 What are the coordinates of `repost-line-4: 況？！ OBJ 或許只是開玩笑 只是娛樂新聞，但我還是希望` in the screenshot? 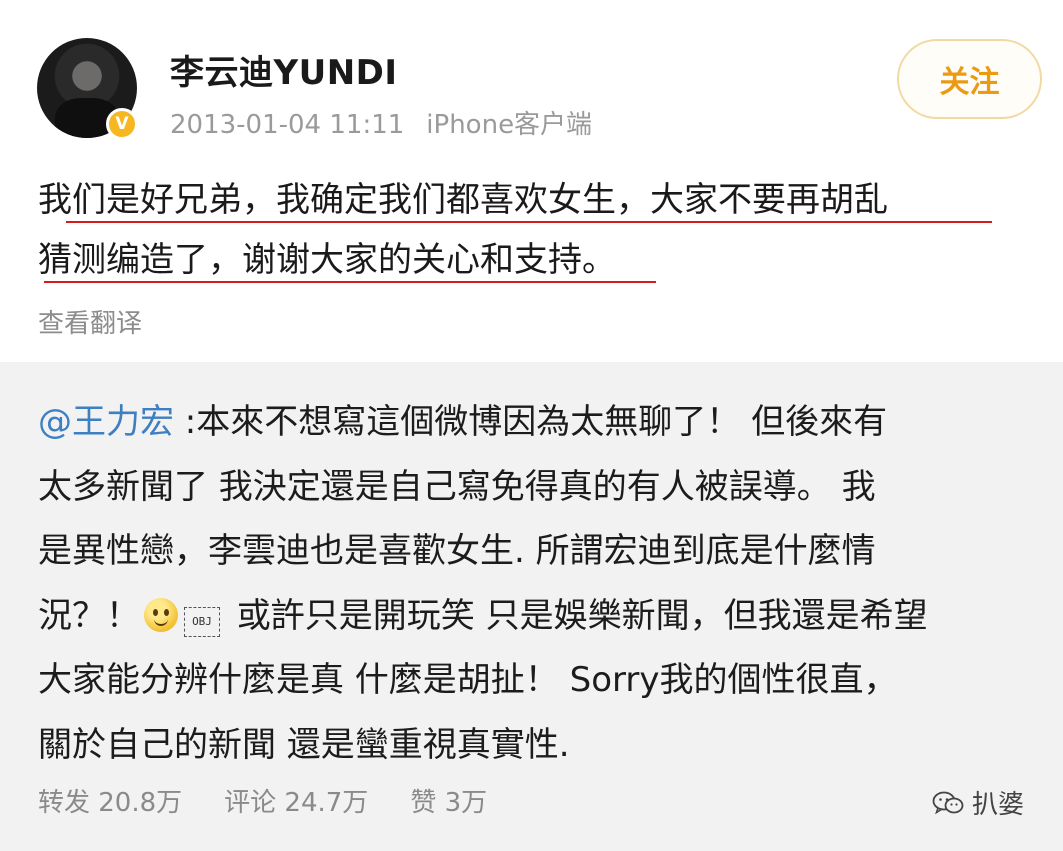 It's located at (533, 616).